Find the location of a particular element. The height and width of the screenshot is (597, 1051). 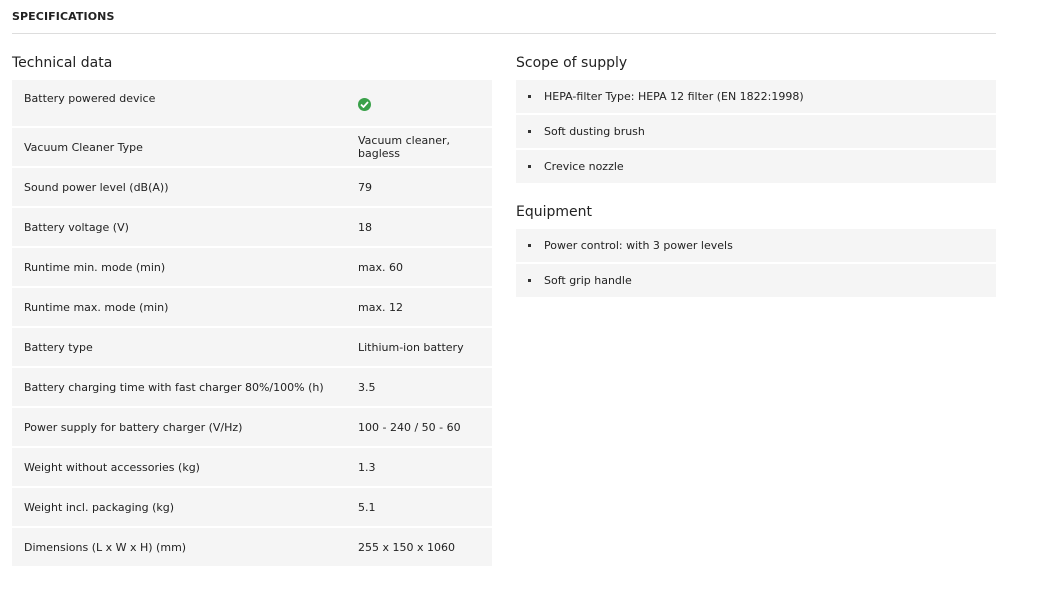

table-row: Runtime min. mode (min) max. 60 is located at coordinates (252, 267).